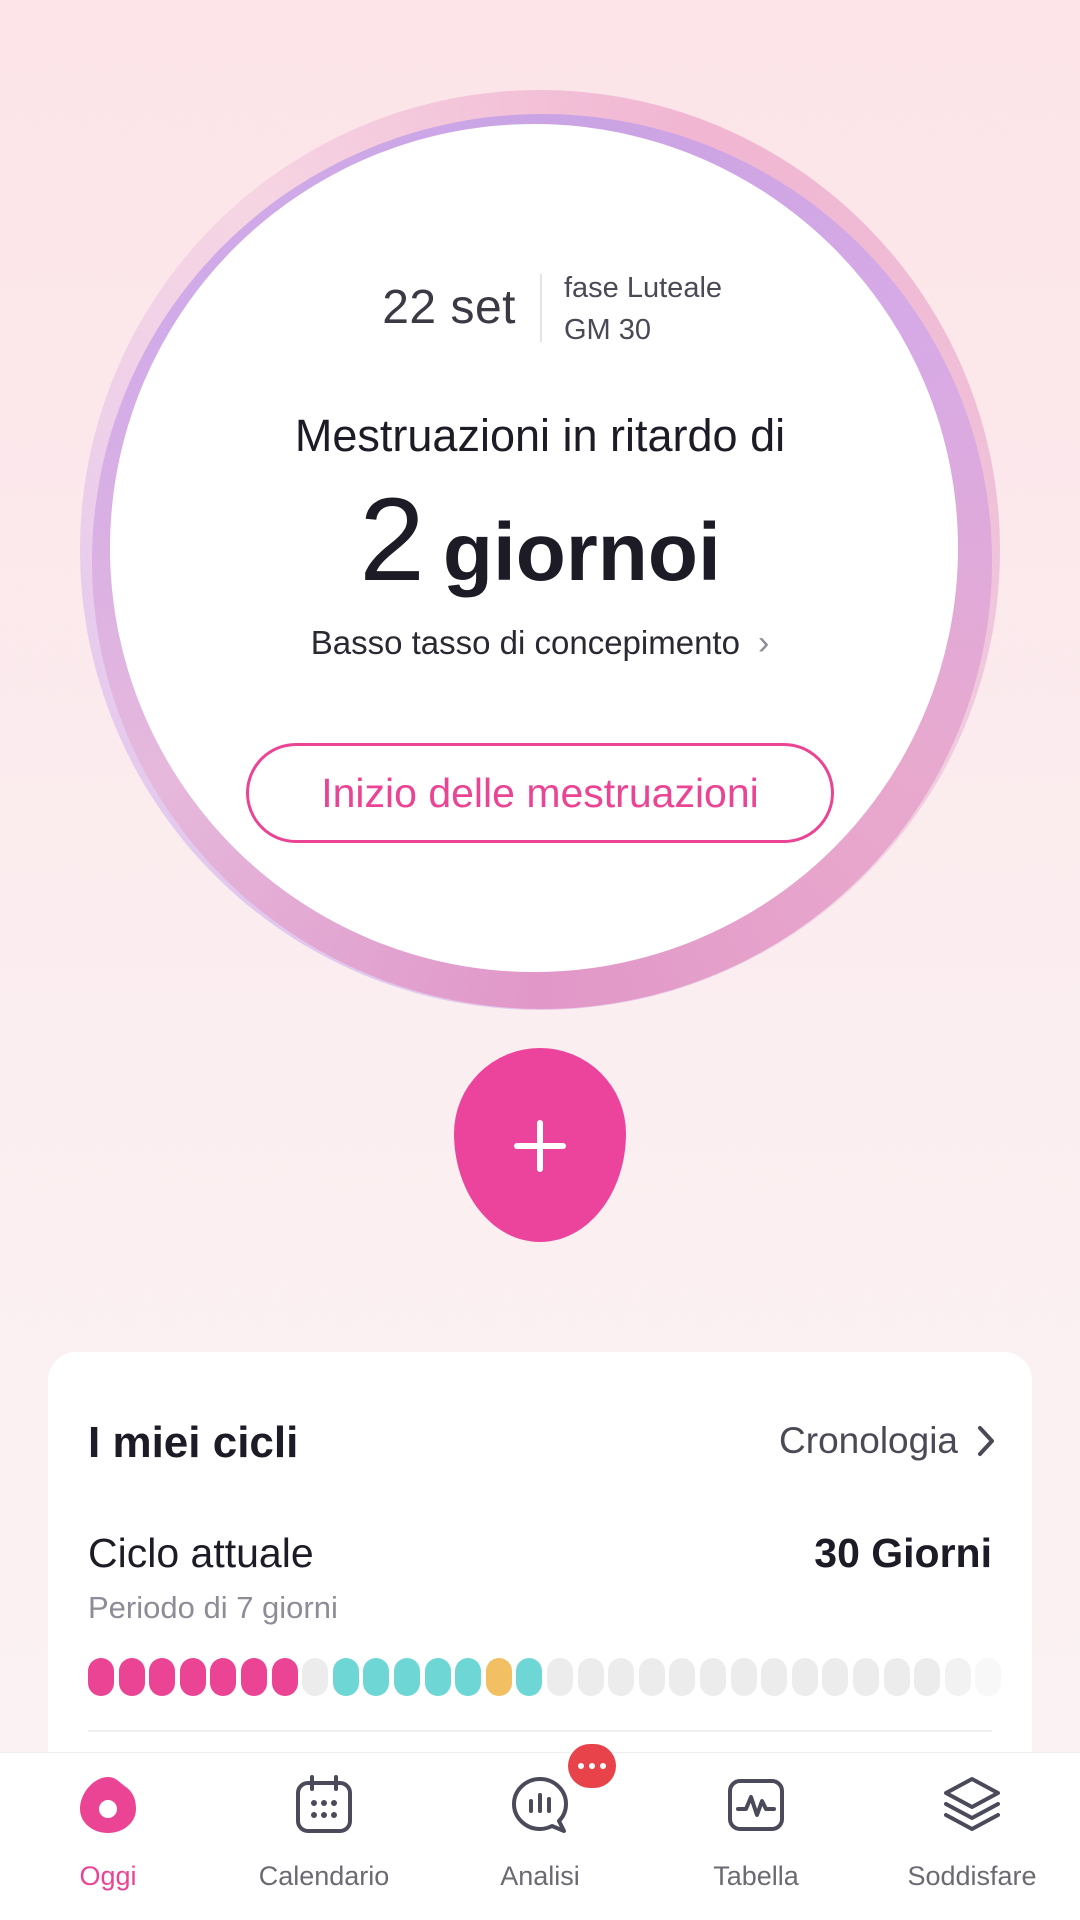  I want to click on chart-icon, so click(756, 1805).